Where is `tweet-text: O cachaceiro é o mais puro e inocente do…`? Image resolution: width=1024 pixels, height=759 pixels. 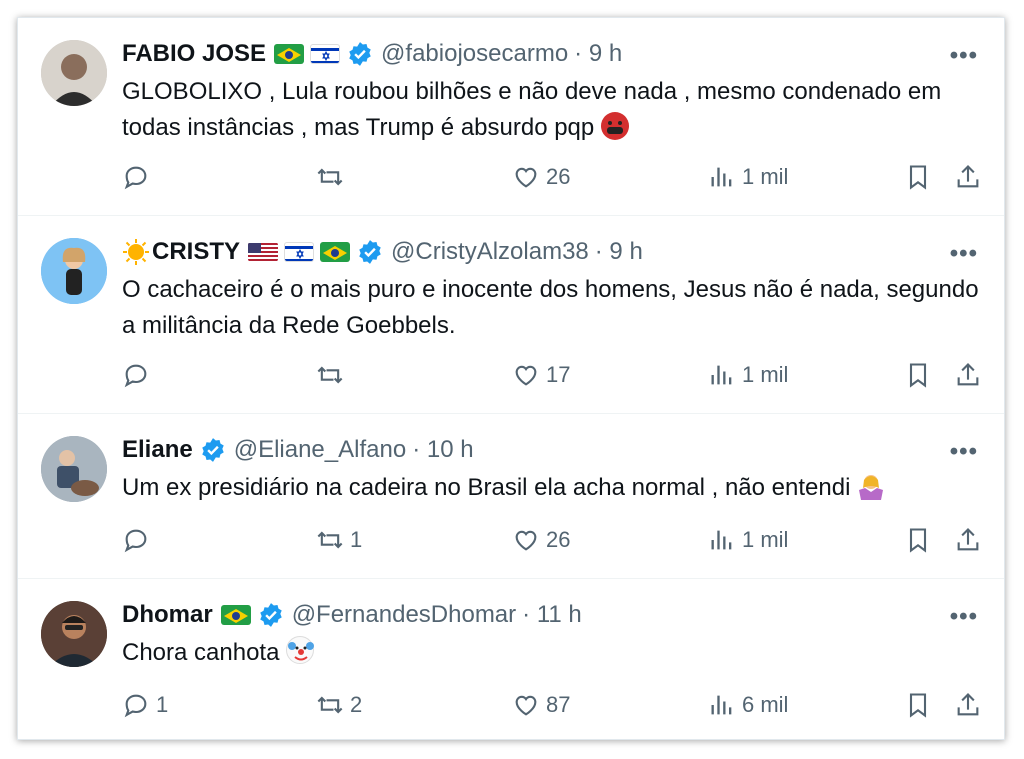
tweet-text: O cachaceiro é o mais puro e inocente do… is located at coordinates (550, 307).